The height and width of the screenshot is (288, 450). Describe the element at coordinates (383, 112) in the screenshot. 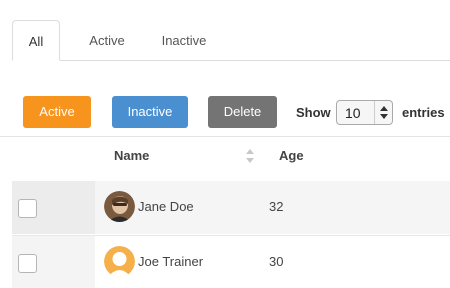

I see `select-arrows-icon` at that location.